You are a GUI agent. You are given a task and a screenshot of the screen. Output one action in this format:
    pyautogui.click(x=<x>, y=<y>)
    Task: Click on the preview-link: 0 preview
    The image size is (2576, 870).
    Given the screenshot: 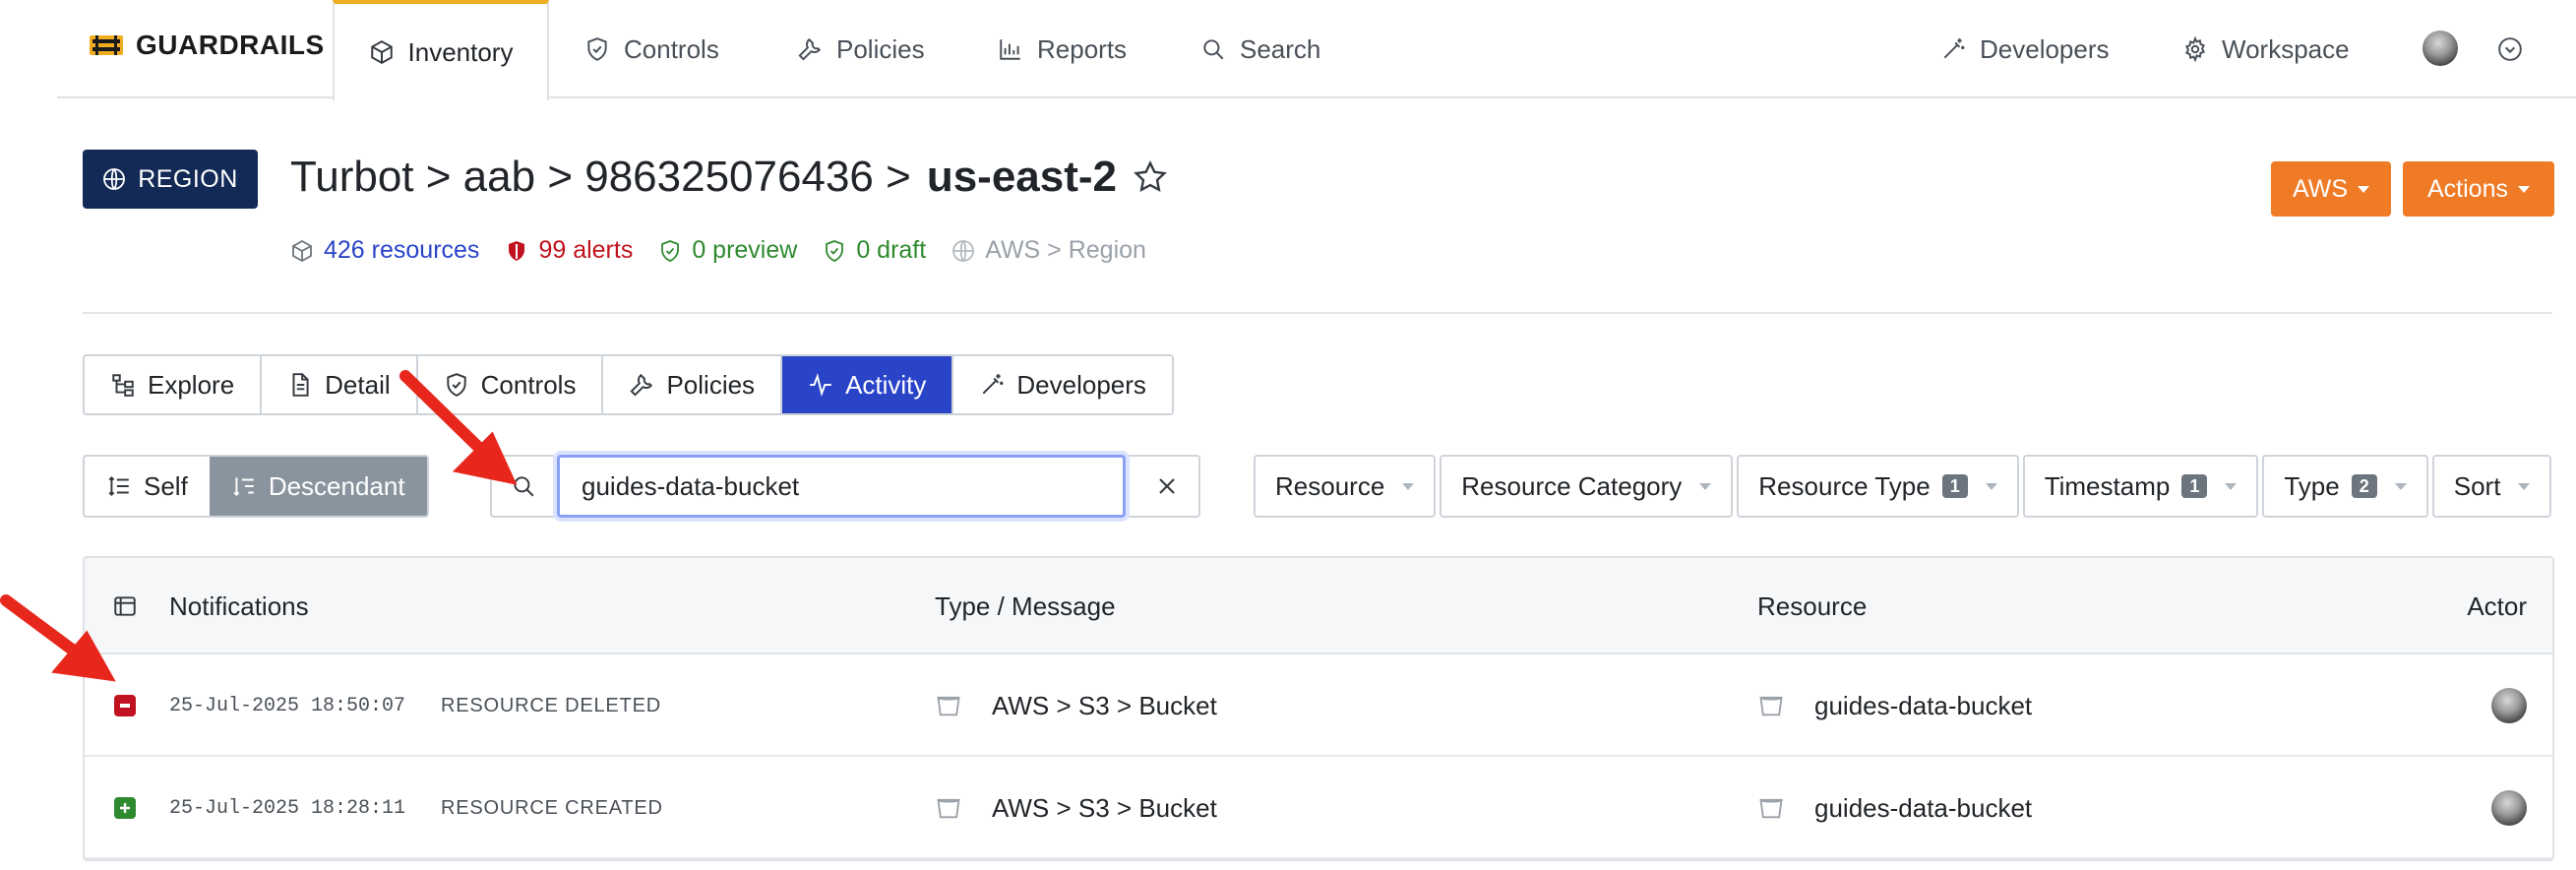 What is the action you would take?
    pyautogui.click(x=727, y=250)
    